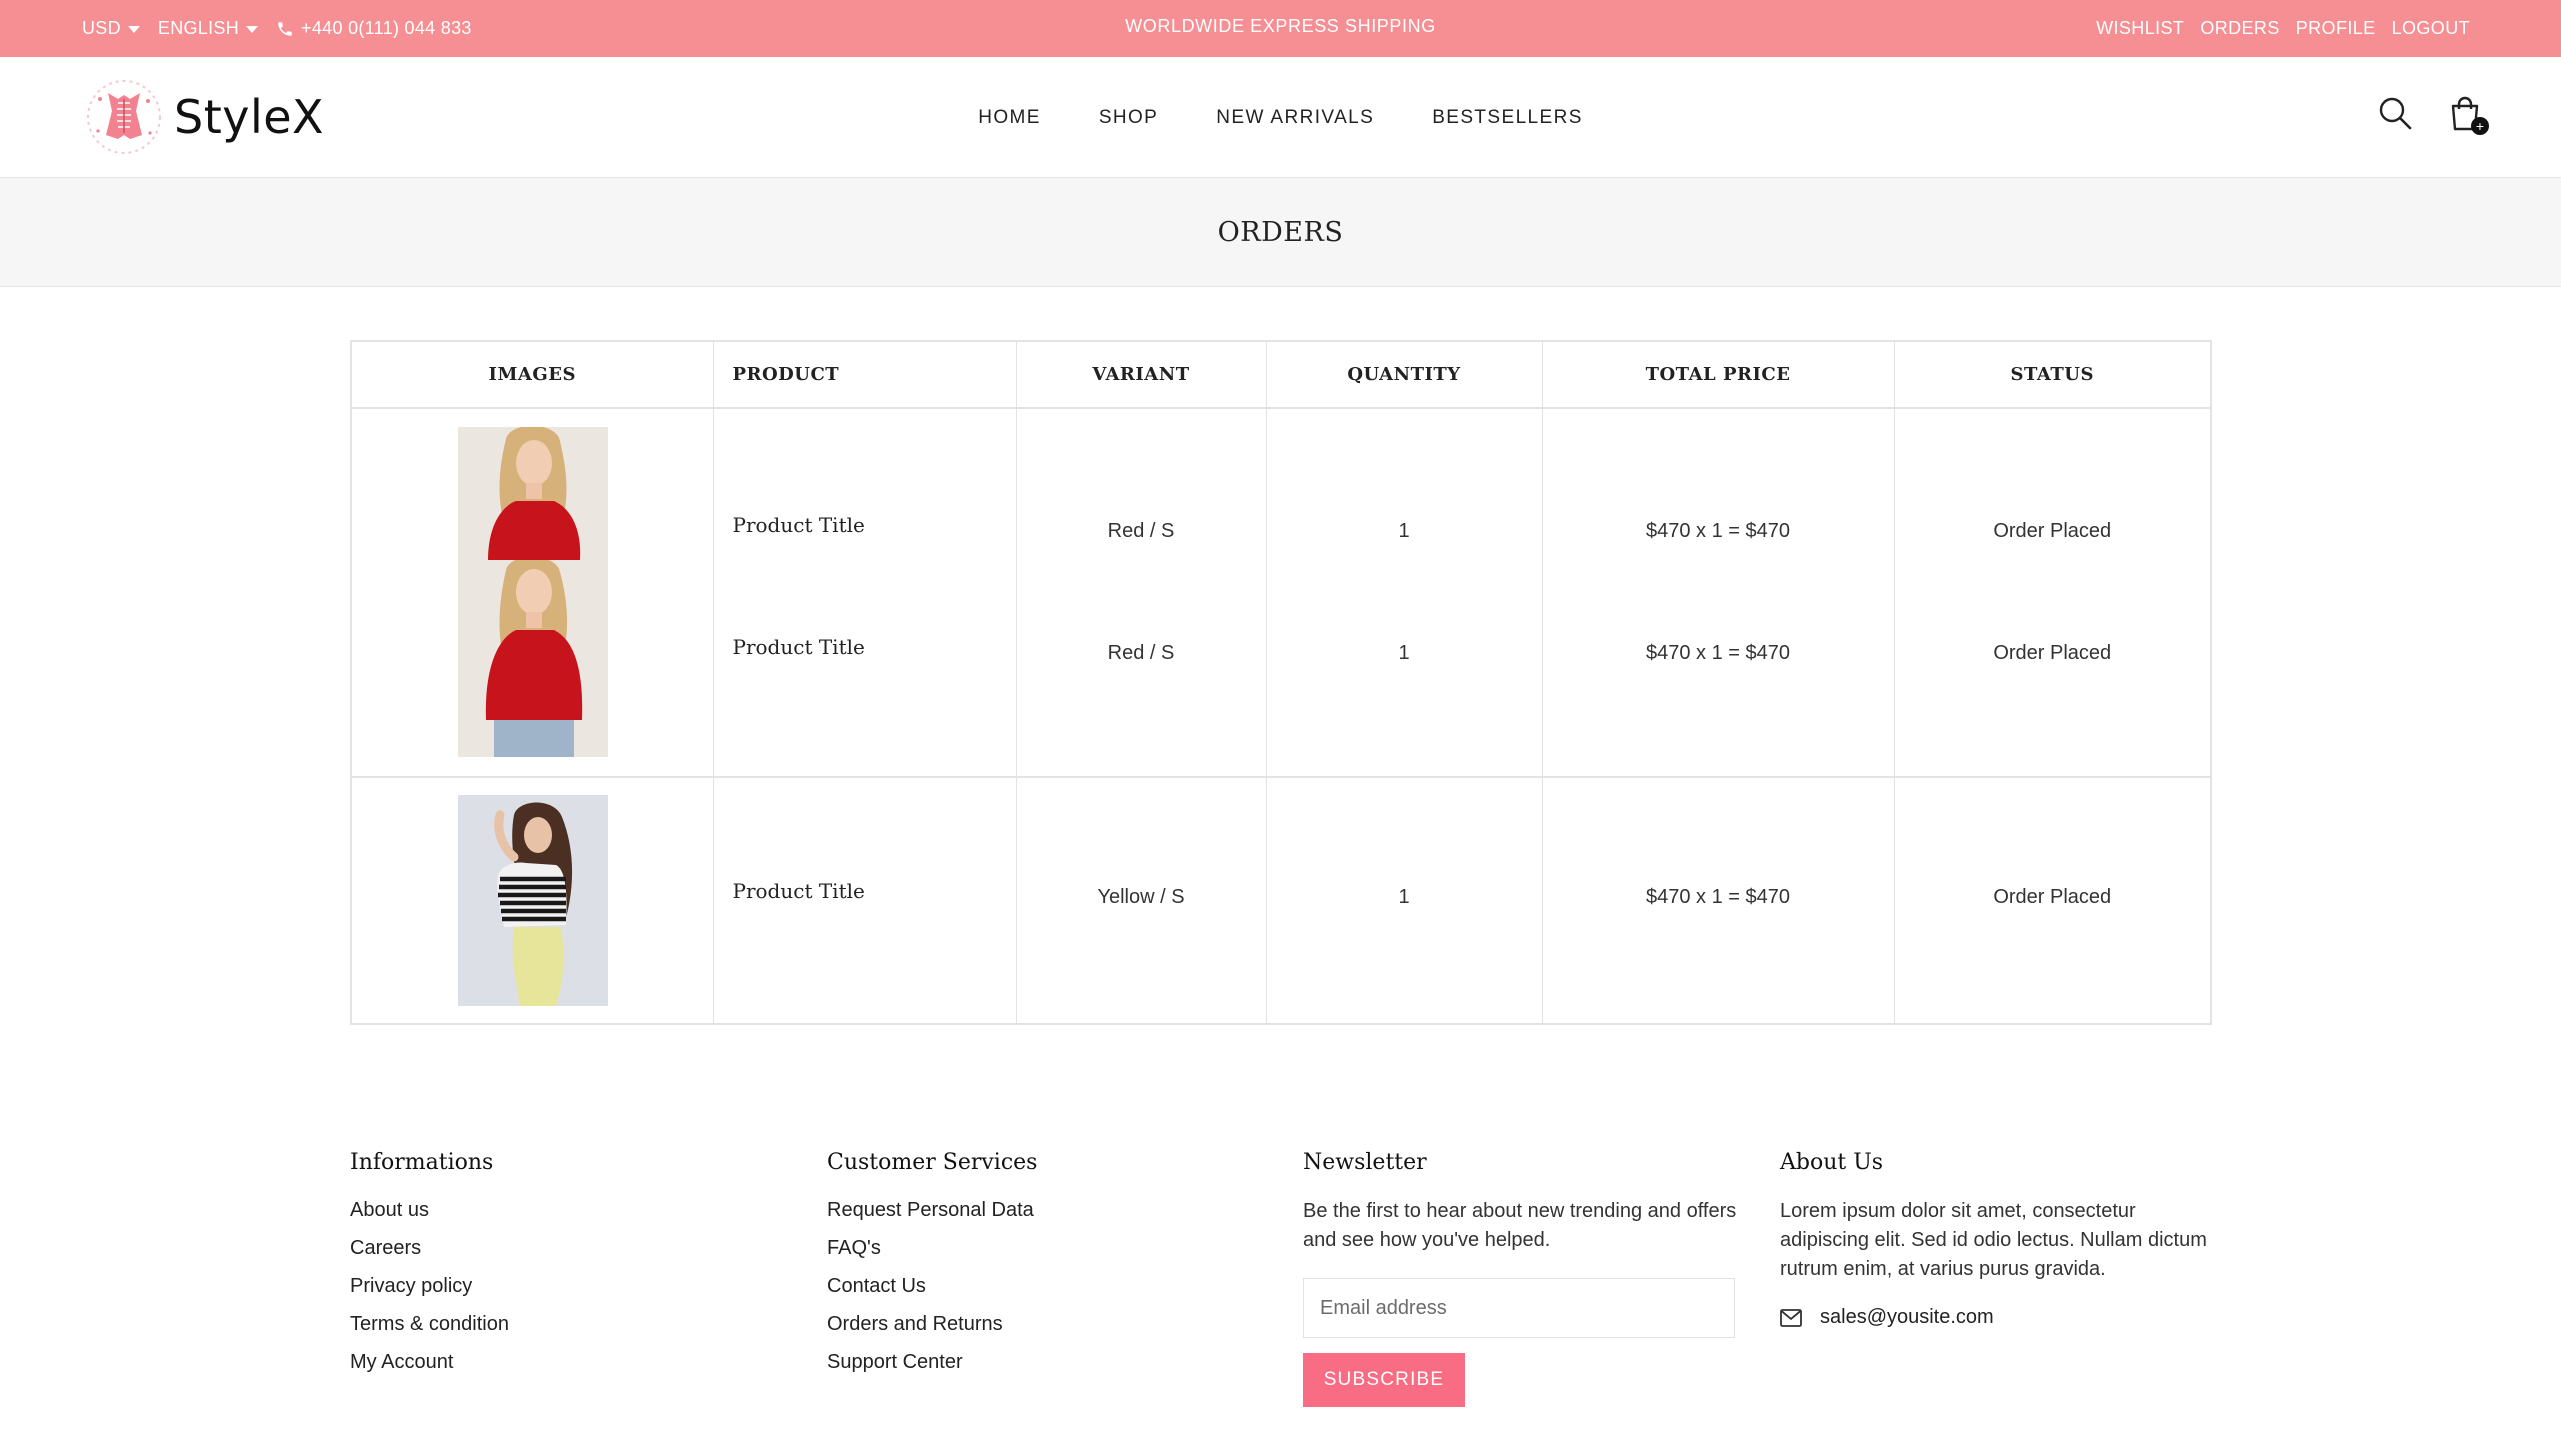 The image size is (2561, 1447). Describe the element at coordinates (2140, 28) in the screenshot. I see `wishlist-link: WISHLIST` at that location.